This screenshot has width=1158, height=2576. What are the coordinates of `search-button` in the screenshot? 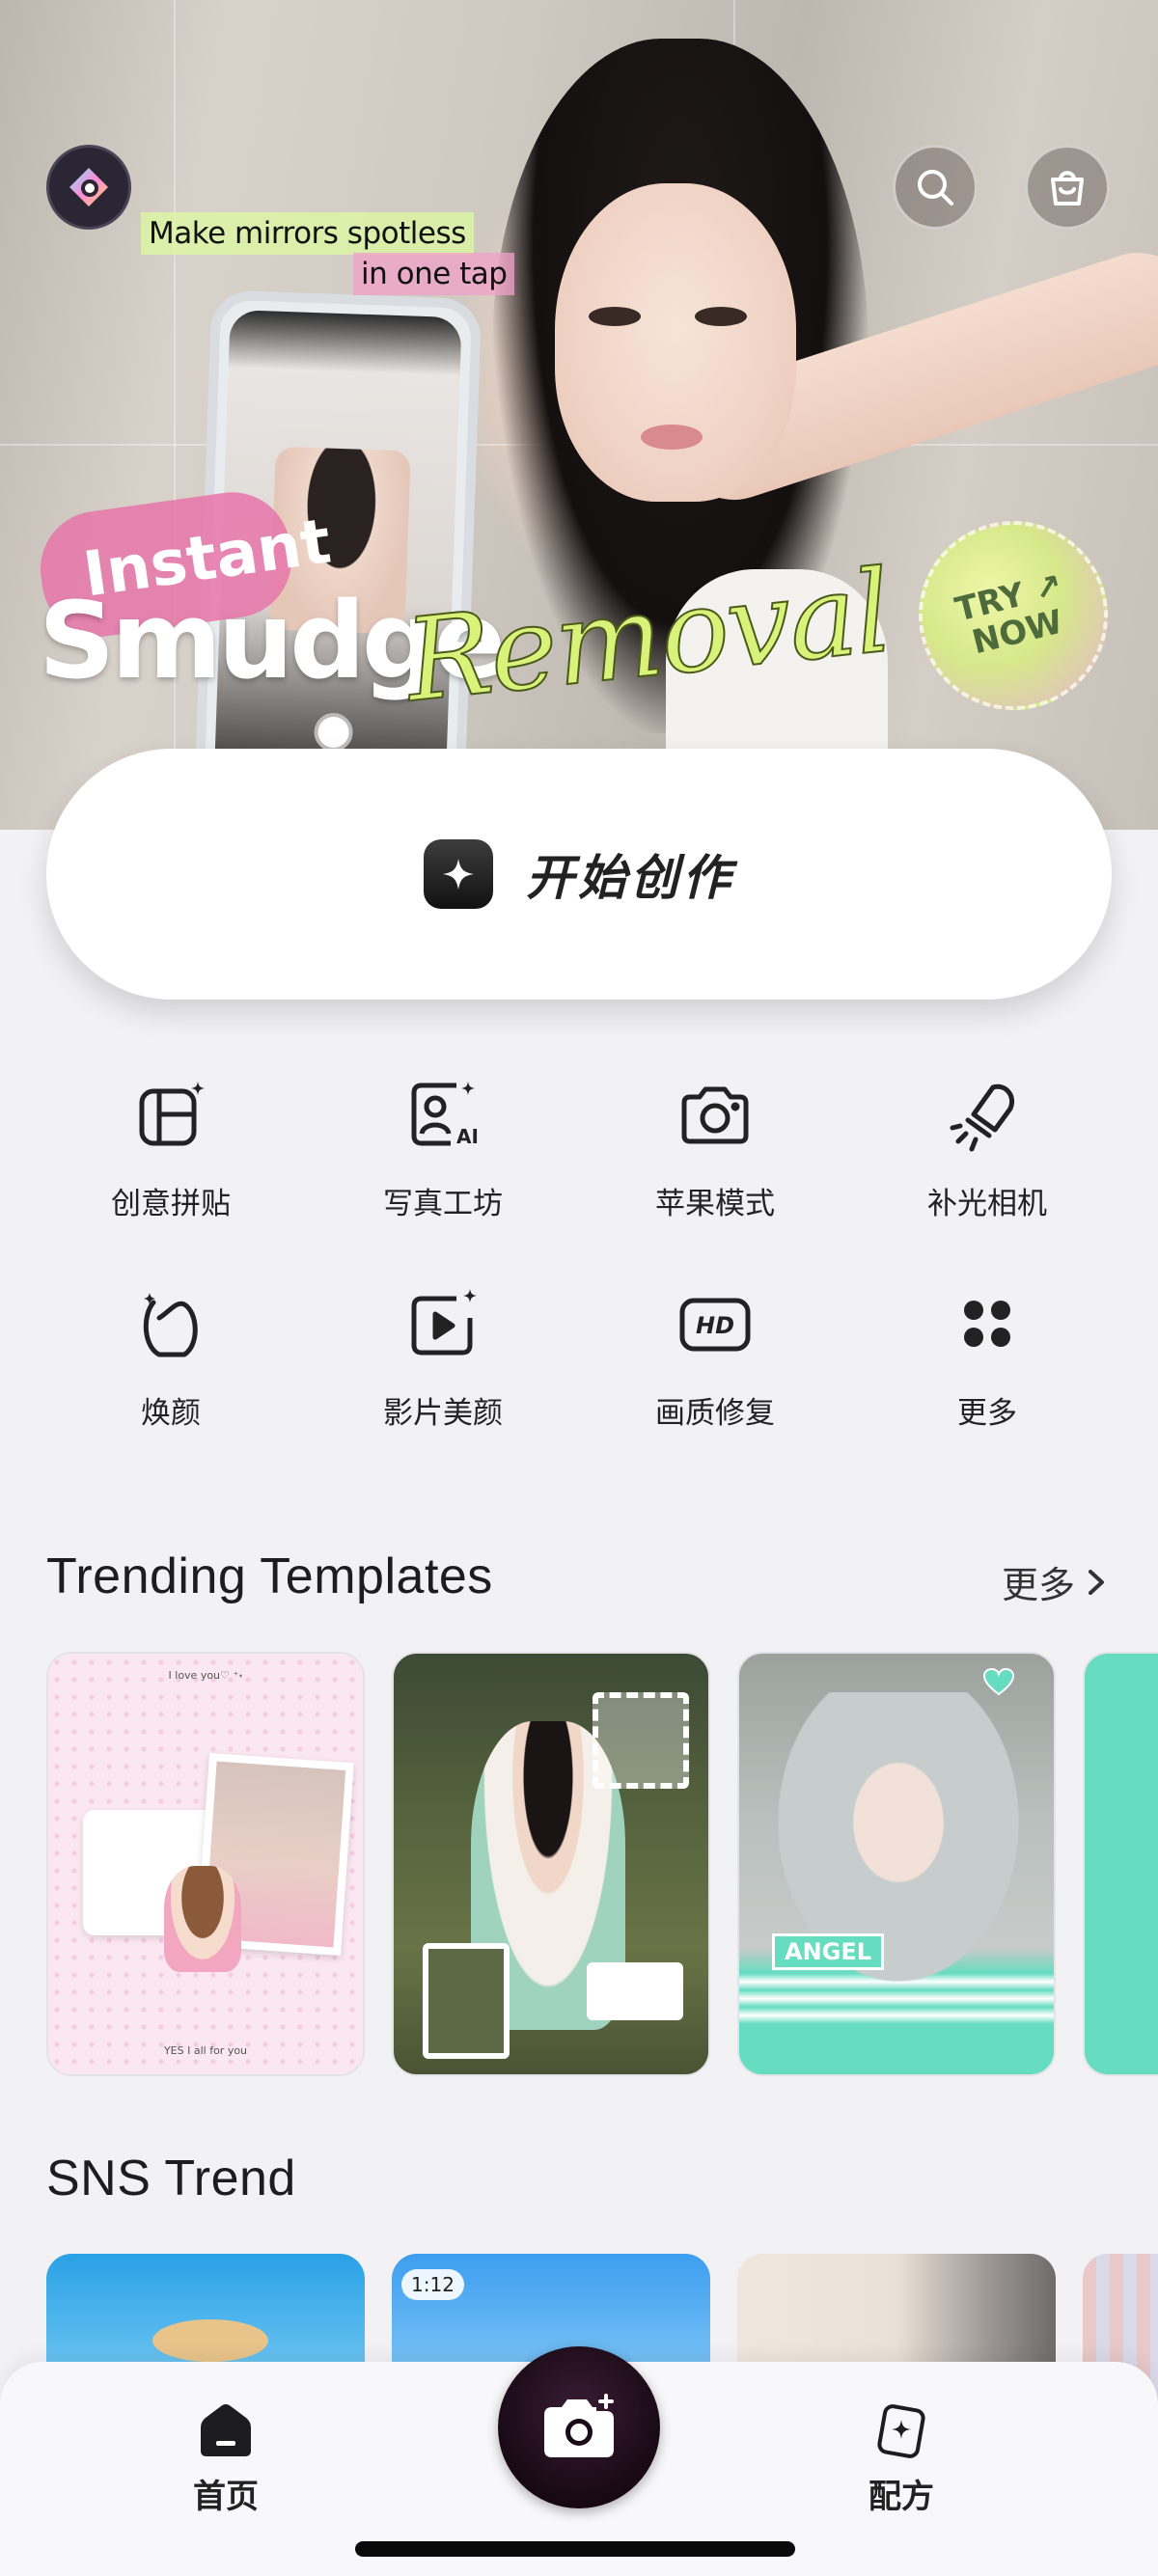 It's located at (935, 187).